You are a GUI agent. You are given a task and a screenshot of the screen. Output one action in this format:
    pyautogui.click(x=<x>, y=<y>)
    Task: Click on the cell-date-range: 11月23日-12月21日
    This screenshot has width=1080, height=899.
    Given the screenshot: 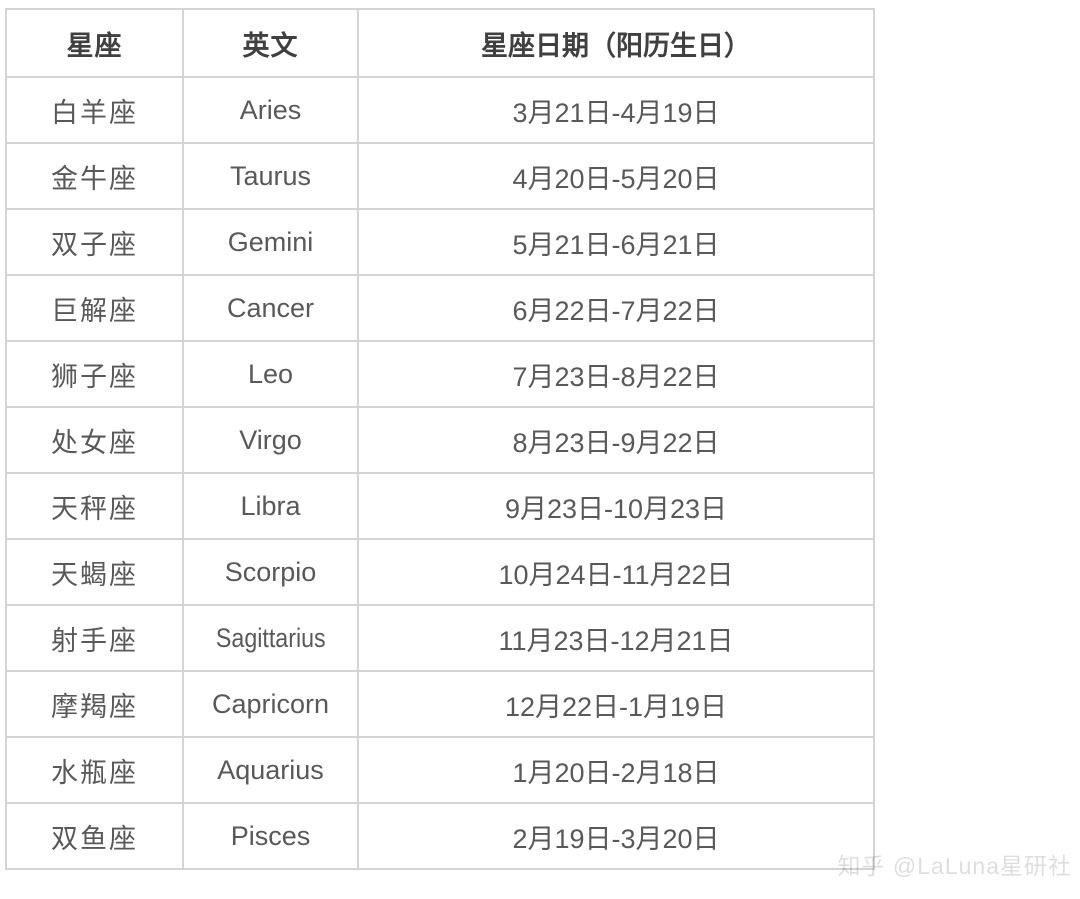 What is the action you would take?
    pyautogui.click(x=616, y=638)
    